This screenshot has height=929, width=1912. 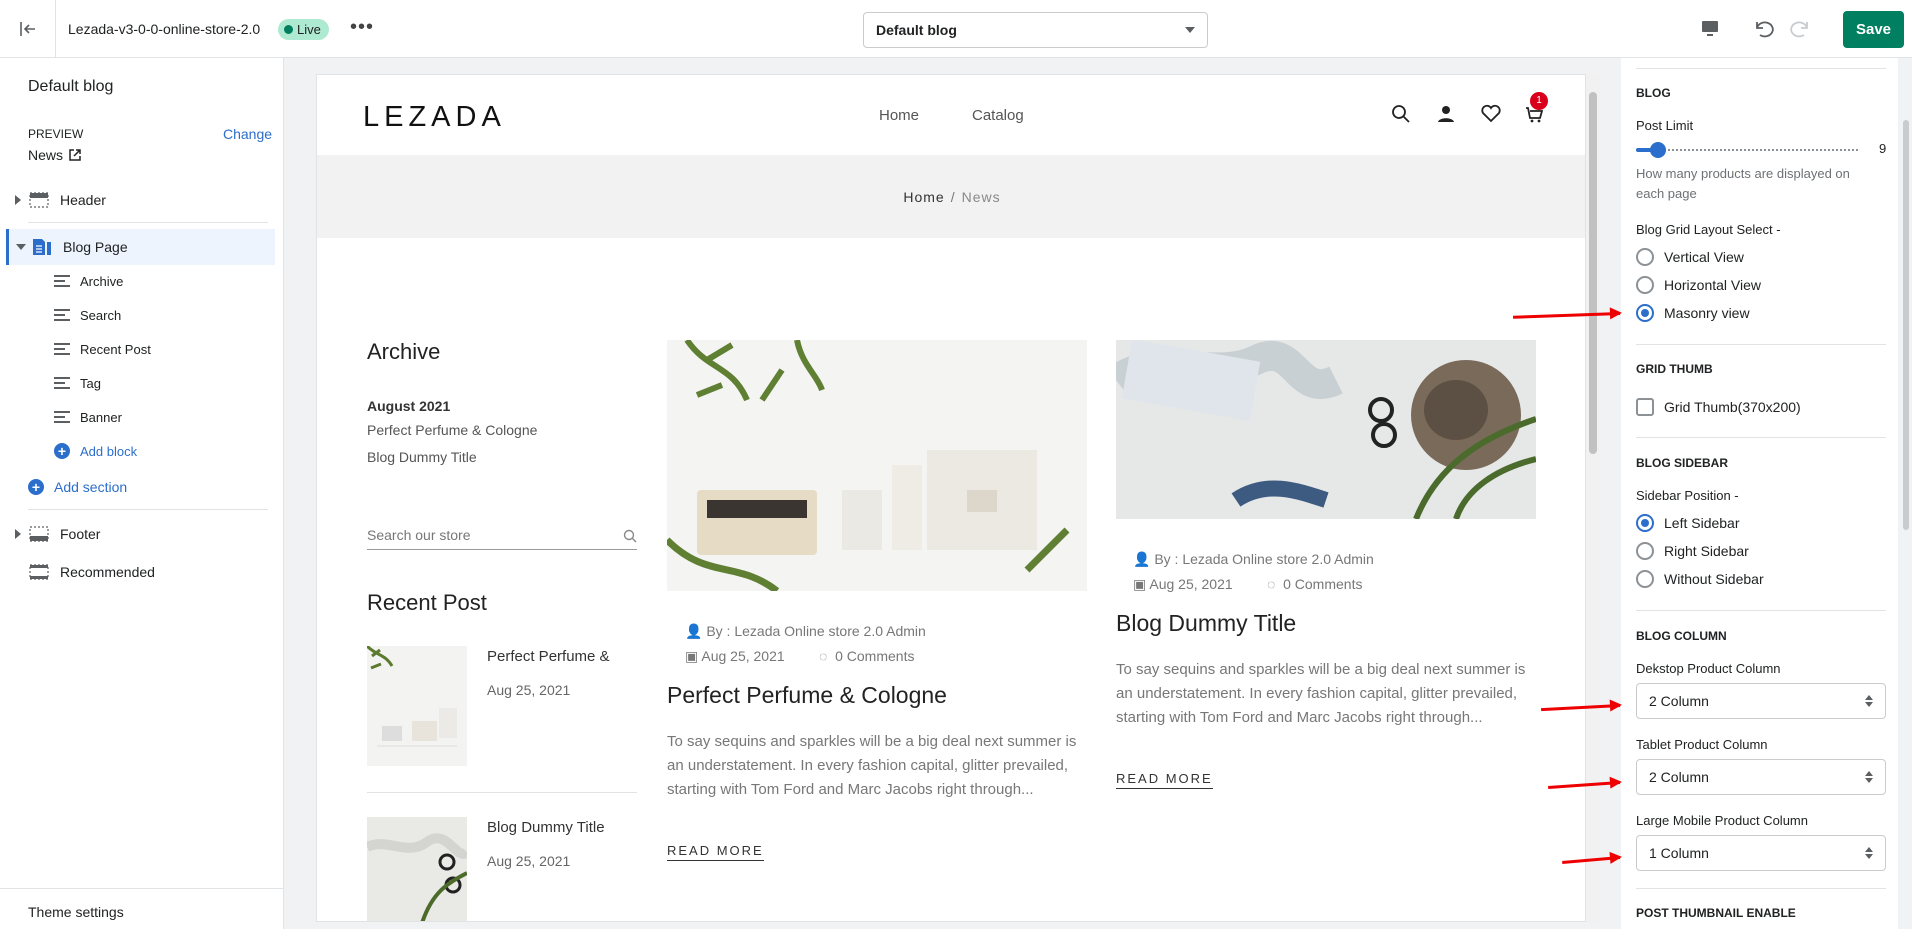 What do you see at coordinates (1747, 151) in the screenshot?
I see `post-limit-slider-track` at bounding box center [1747, 151].